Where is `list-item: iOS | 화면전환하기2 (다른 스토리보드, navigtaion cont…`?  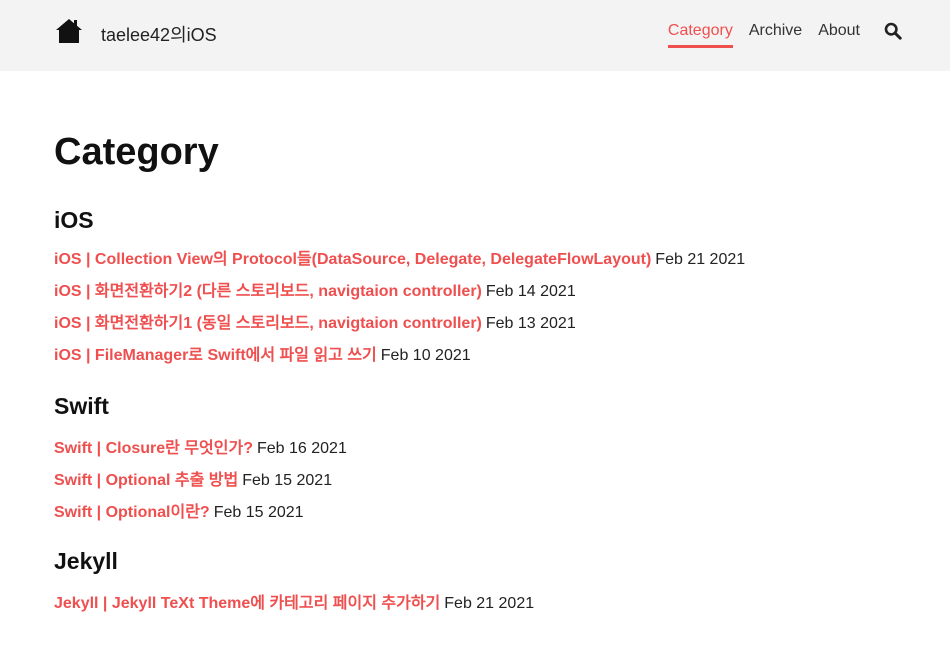
list-item: iOS | 화면전환하기2 (다른 스토리보드, navigtaion cont… is located at coordinates (502, 298).